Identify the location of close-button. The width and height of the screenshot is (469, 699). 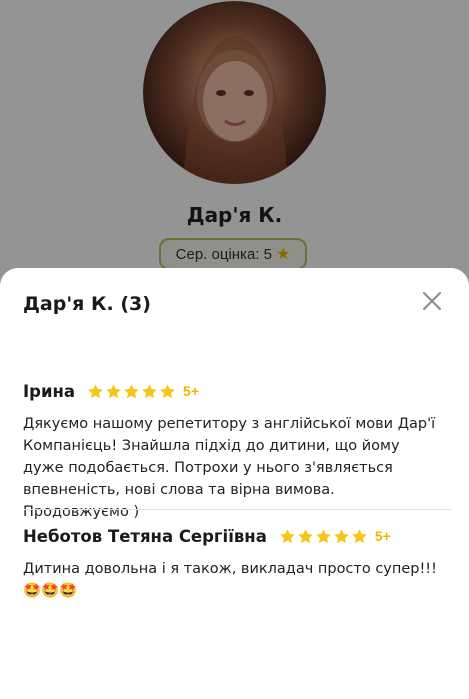
(432, 301).